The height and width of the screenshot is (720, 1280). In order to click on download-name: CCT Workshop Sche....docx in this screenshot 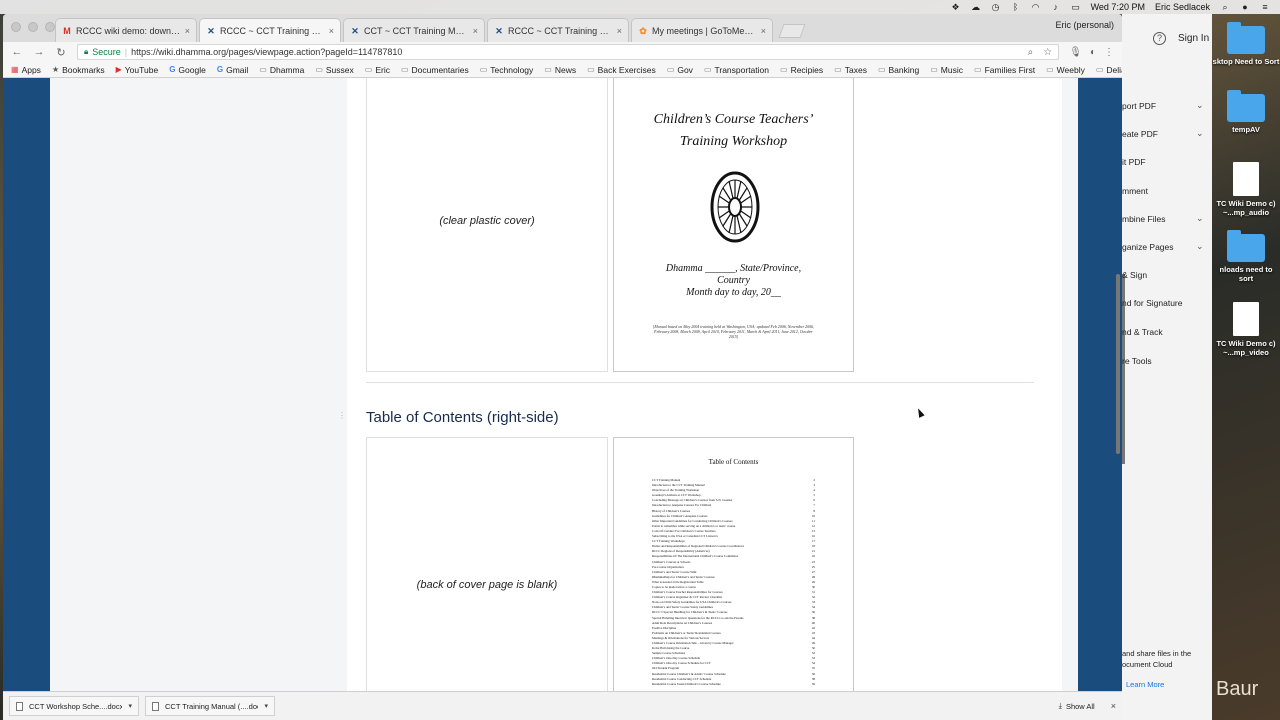, I will do `click(76, 706)`.